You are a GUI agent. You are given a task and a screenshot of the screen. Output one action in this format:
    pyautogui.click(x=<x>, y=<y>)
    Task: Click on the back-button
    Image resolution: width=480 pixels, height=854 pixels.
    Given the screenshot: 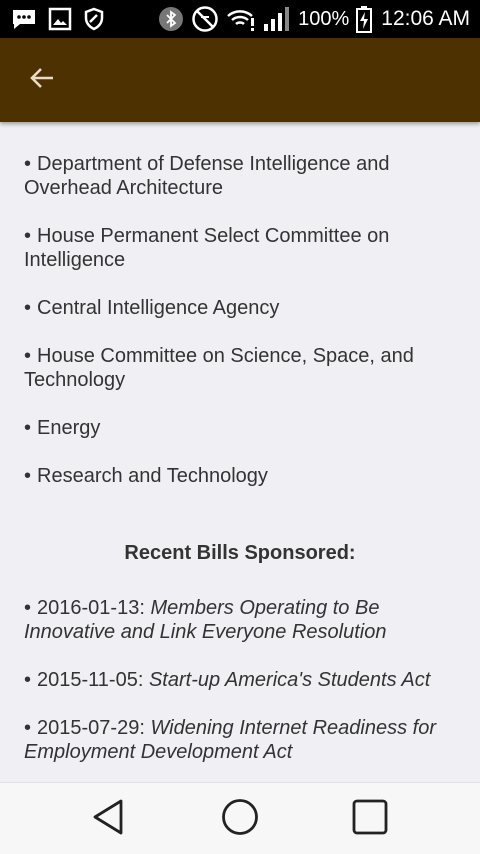 What is the action you would take?
    pyautogui.click(x=42, y=80)
    